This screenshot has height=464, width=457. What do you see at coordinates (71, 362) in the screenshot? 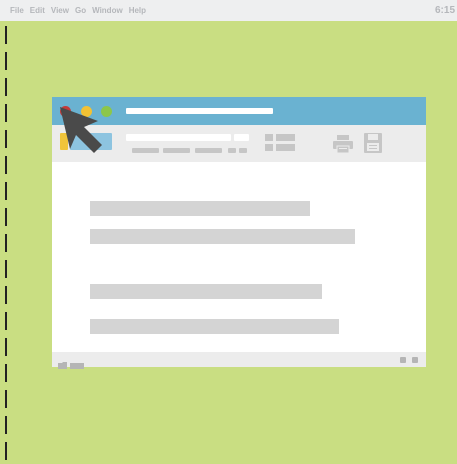
I see `folder-icon` at bounding box center [71, 362].